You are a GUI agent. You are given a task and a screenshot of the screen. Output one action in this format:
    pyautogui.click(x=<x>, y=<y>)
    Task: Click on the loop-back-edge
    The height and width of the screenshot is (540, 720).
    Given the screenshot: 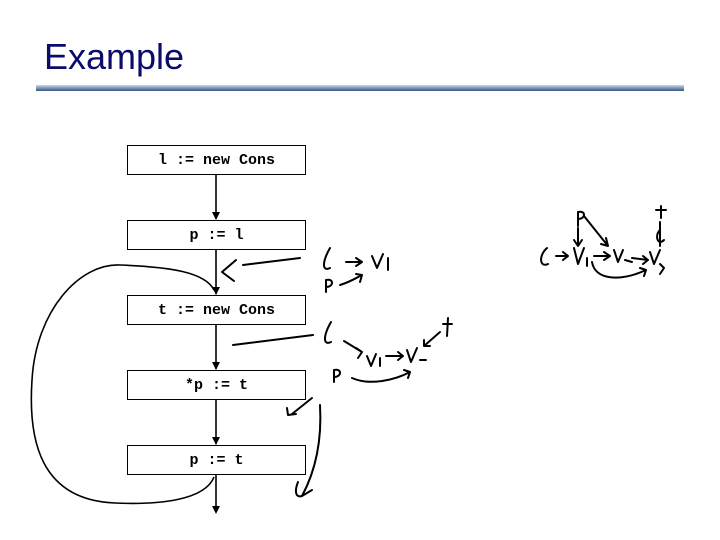 What is the action you would take?
    pyautogui.click(x=122, y=384)
    